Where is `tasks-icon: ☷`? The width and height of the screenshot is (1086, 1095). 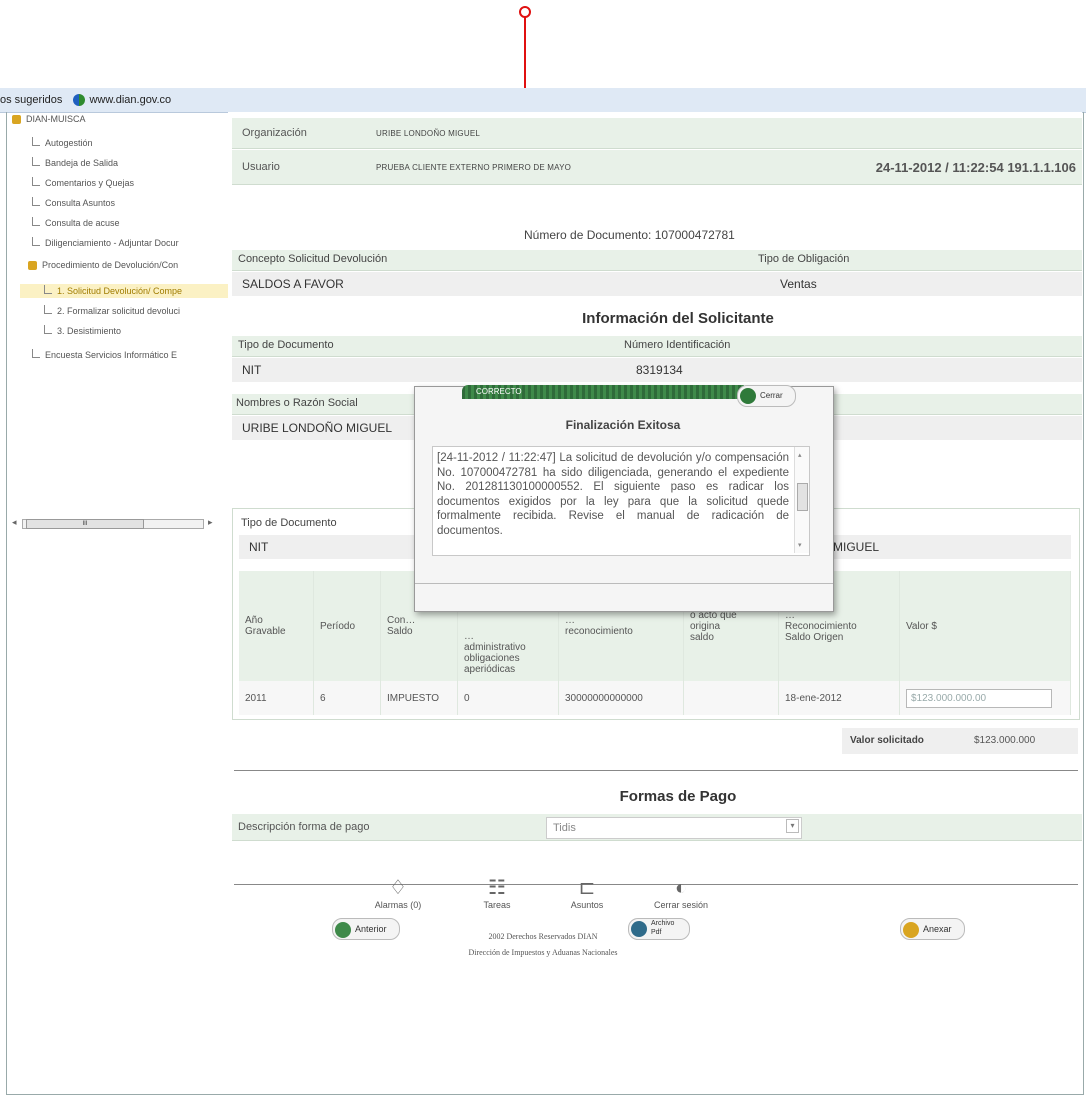
tasks-icon: ☷ is located at coordinates (497, 888).